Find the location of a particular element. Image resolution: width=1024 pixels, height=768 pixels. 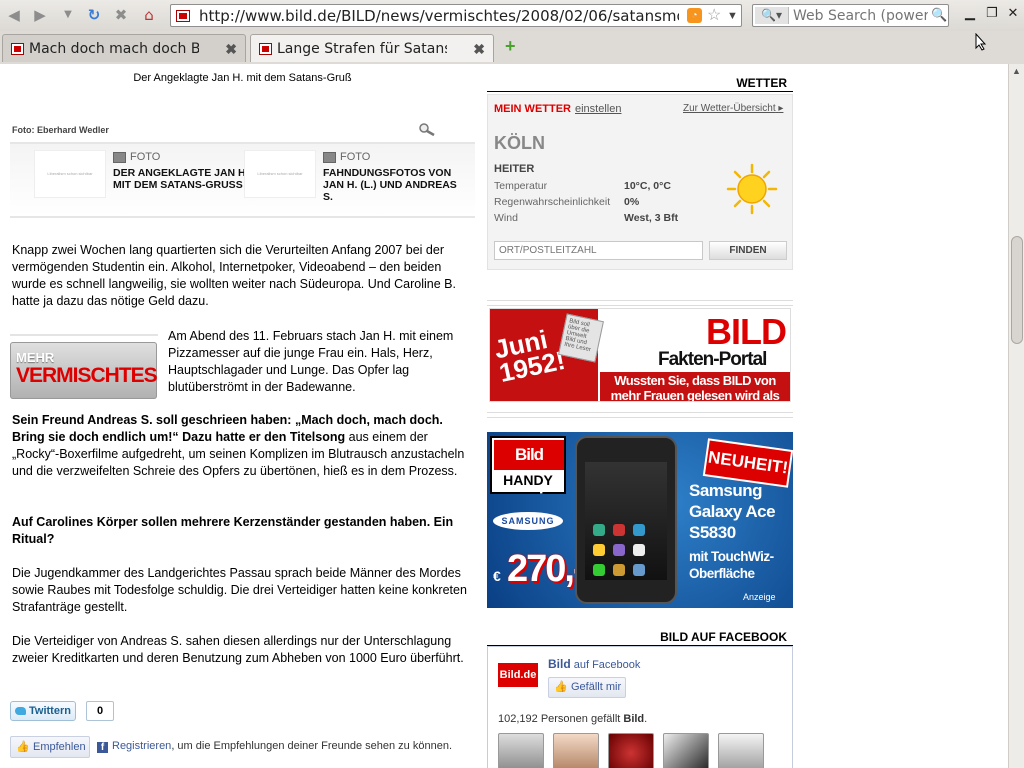

back-icon: ◀ is located at coordinates (14, 15).